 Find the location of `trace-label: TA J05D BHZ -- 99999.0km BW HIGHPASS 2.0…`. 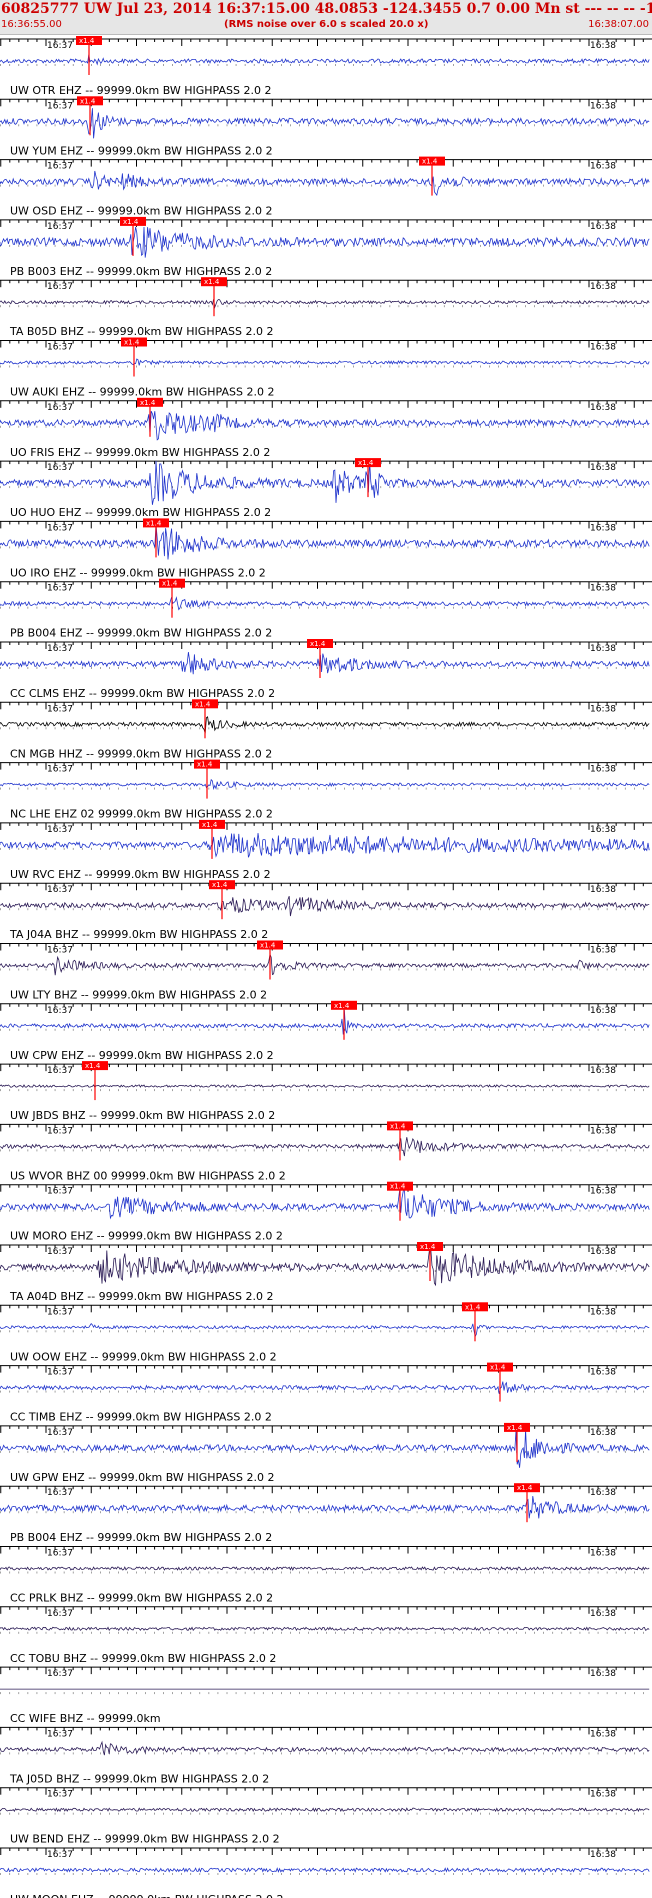

trace-label: TA J05D BHZ -- 99999.0km BW HIGHPASS 2.0… is located at coordinates (139, 1778).